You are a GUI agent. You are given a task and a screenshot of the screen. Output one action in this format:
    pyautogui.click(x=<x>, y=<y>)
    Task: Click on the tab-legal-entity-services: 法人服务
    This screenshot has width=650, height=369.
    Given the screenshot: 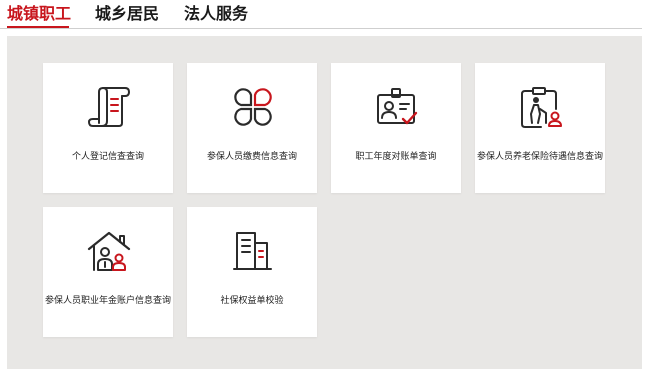 What is the action you would take?
    pyautogui.click(x=216, y=14)
    